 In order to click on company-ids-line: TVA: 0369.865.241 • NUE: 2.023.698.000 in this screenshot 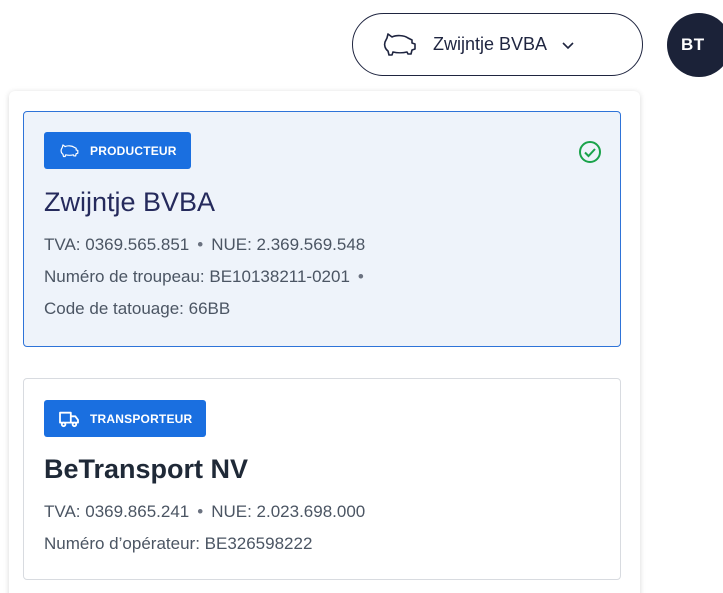, I will do `click(204, 512)`.